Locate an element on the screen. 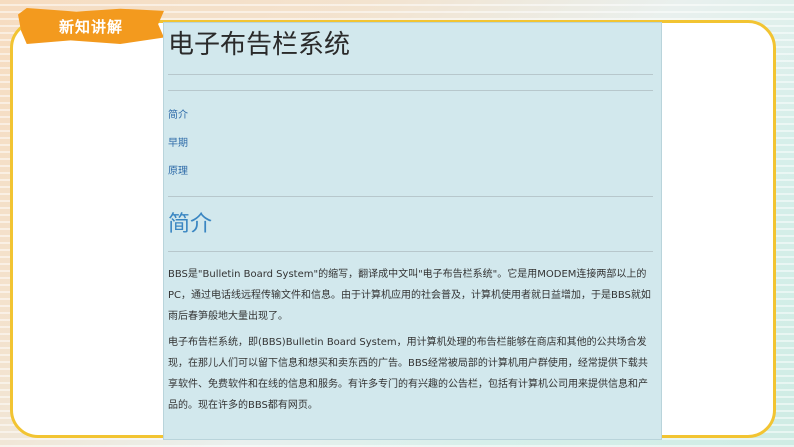 The width and height of the screenshot is (794, 447). section-badge: 新知讲解 is located at coordinates (91, 26).